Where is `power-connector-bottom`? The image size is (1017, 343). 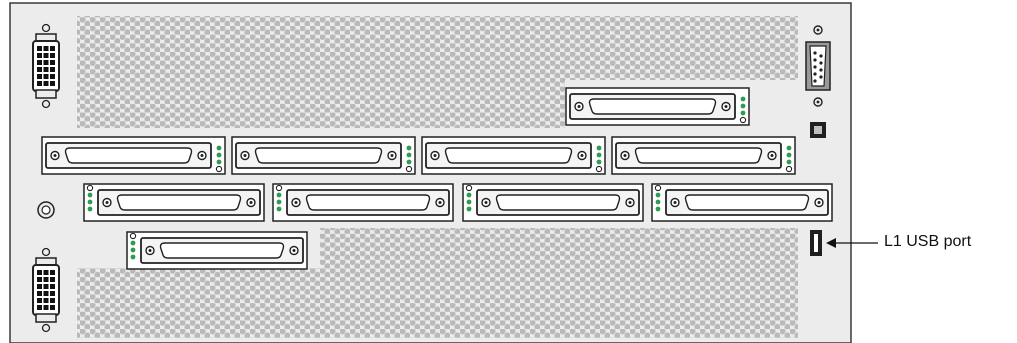
power-connector-bottom is located at coordinates (46, 290).